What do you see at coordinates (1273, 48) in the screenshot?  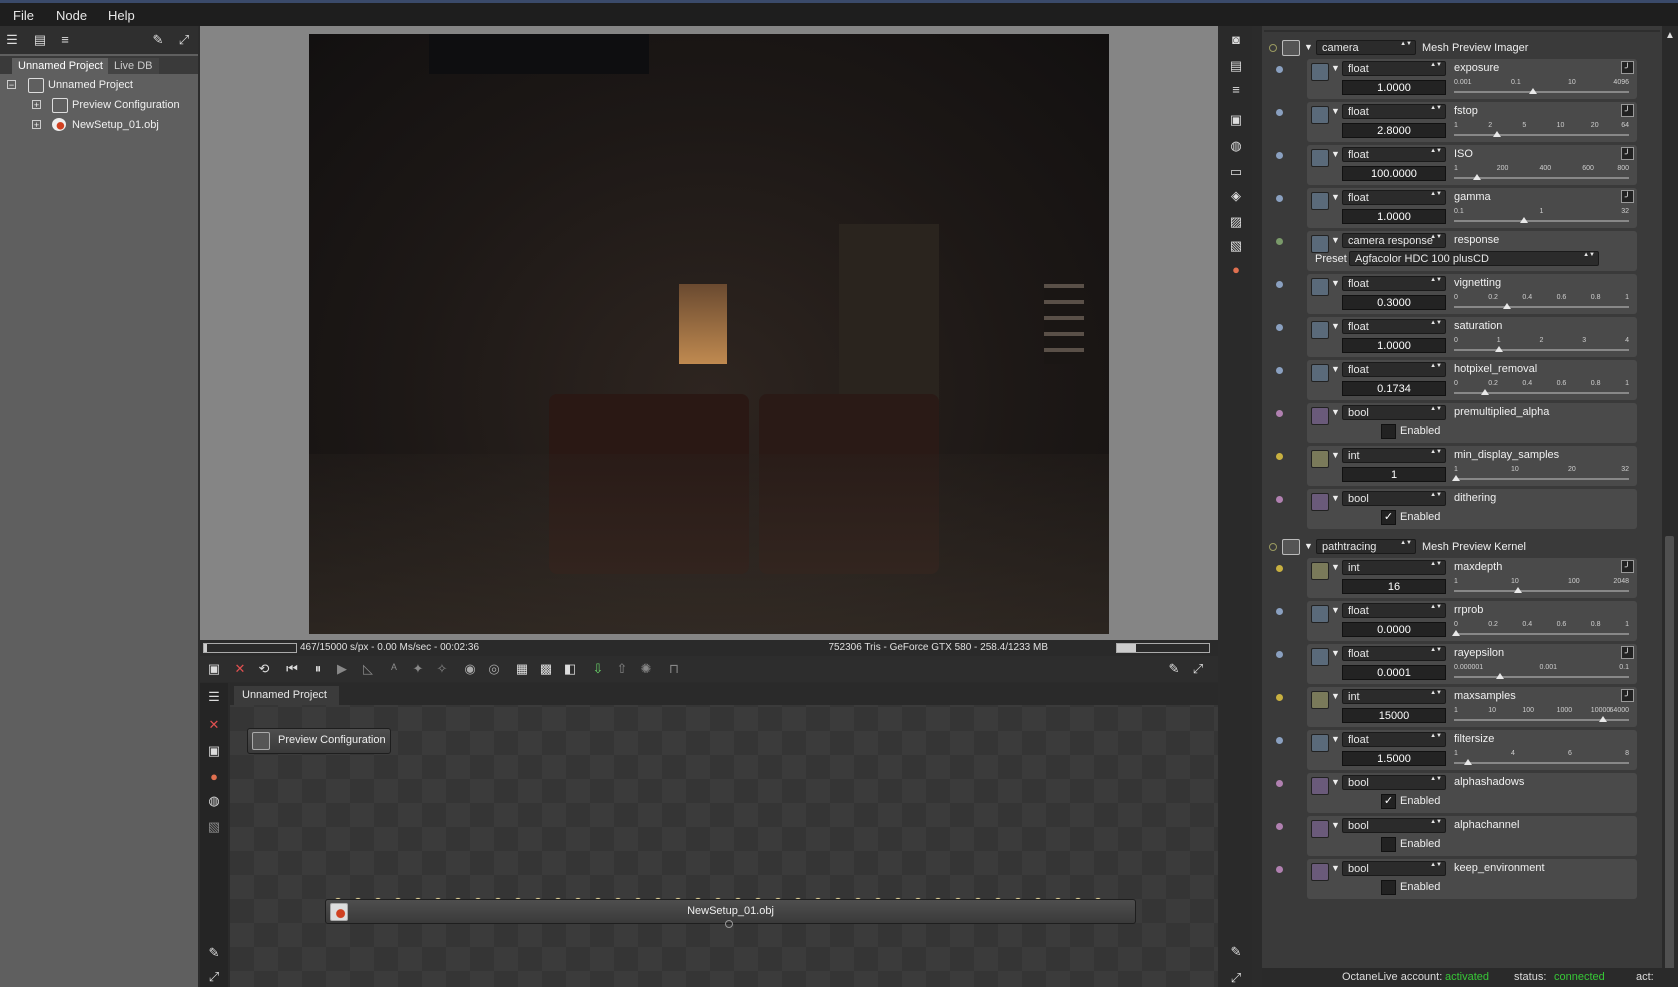 I see `group-pin` at bounding box center [1273, 48].